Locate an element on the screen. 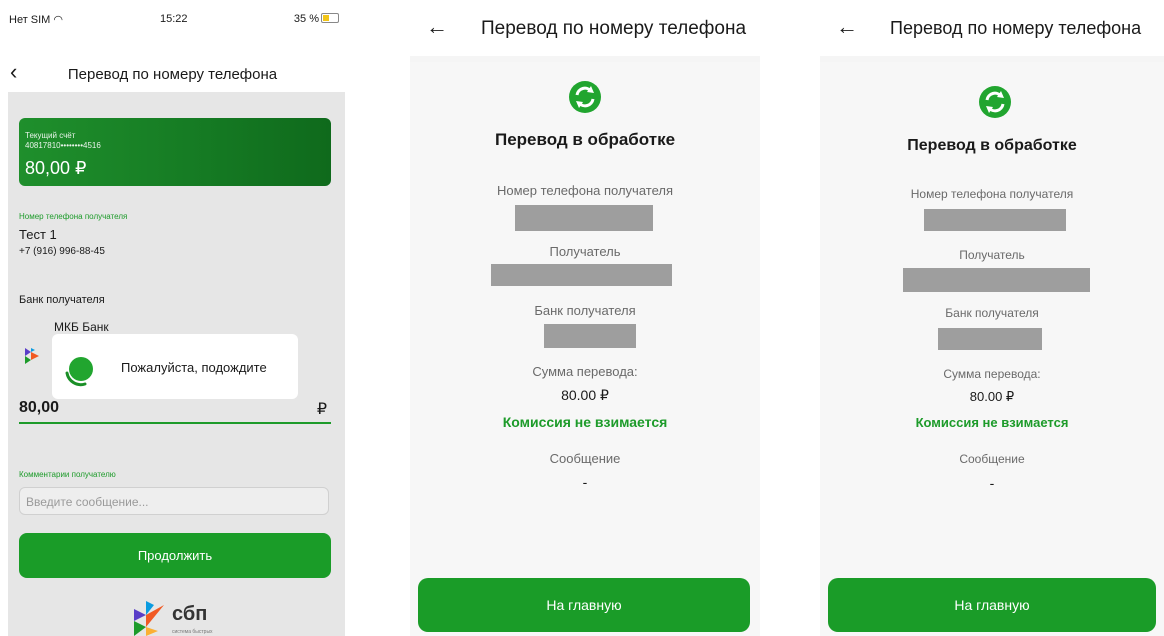  amount-field: 80,00 ₽ is located at coordinates (175, 411).